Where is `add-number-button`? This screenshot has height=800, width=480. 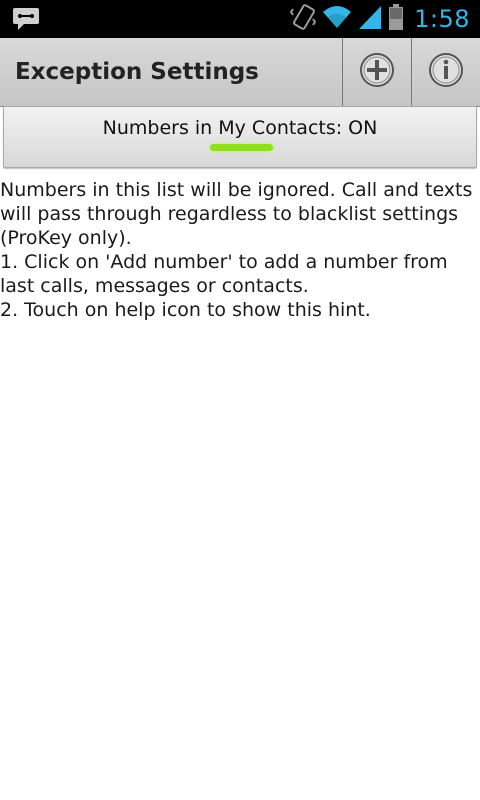 add-number-button is located at coordinates (376, 72).